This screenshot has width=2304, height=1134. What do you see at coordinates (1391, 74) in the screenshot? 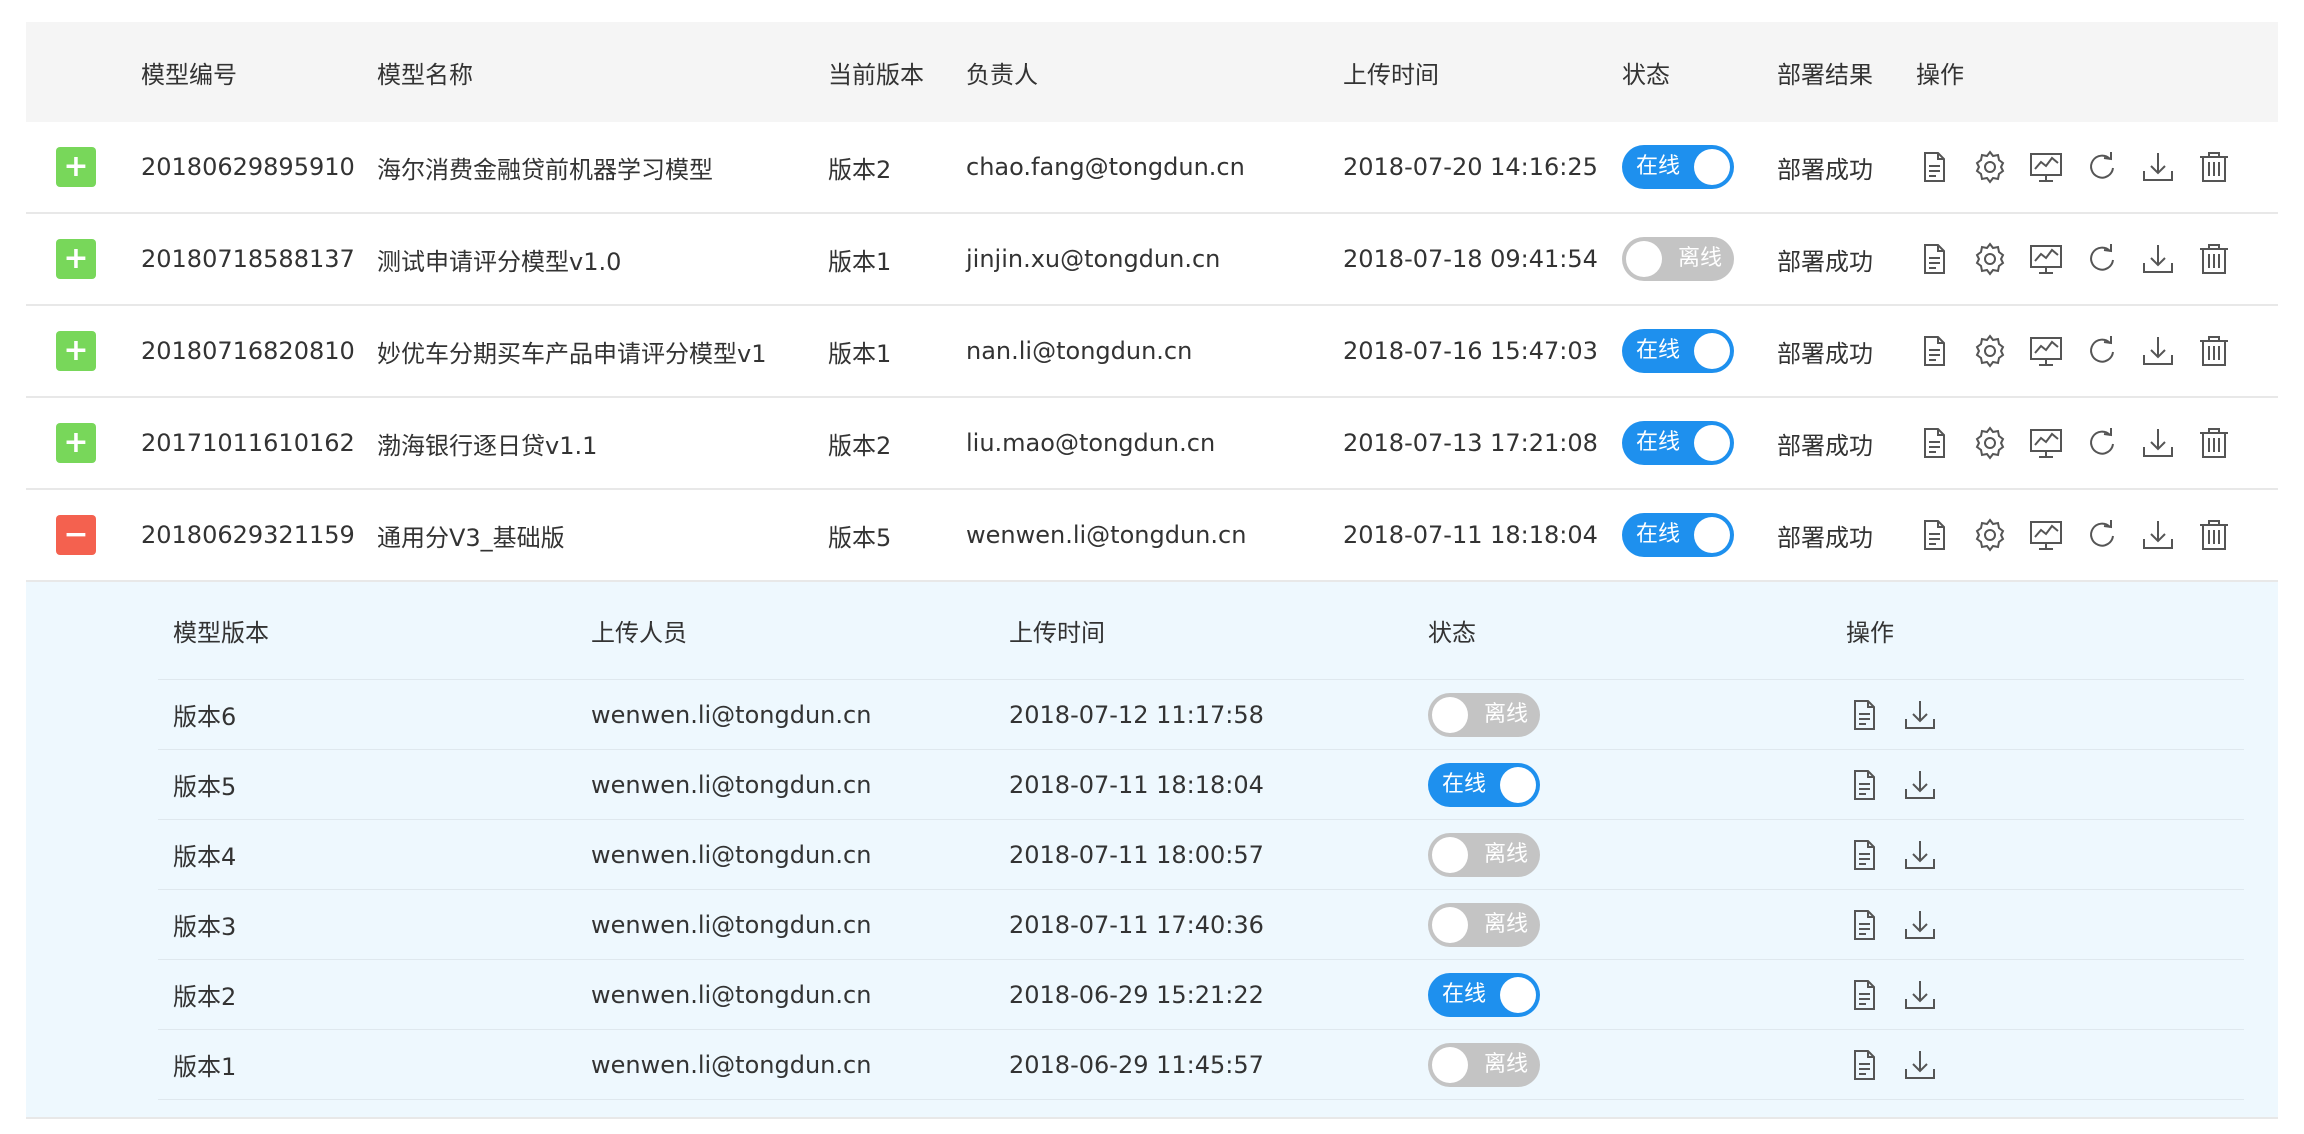
I see `col-header-upload-time: 上传时间` at bounding box center [1391, 74].